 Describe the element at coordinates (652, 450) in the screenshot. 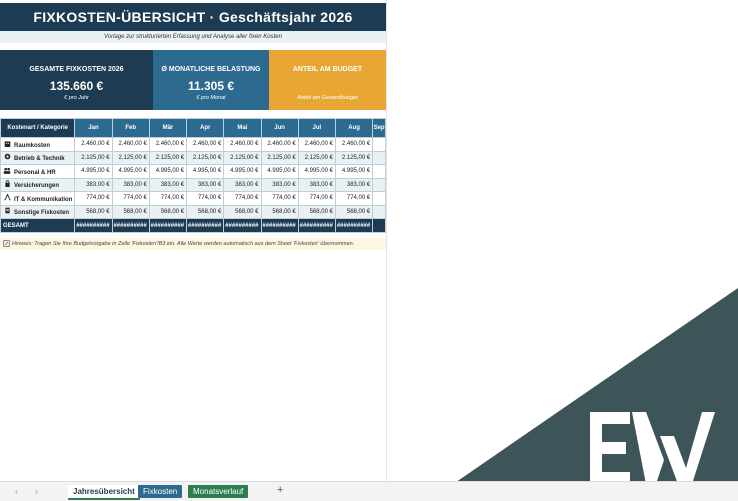

I see `ex-logo-icon` at that location.